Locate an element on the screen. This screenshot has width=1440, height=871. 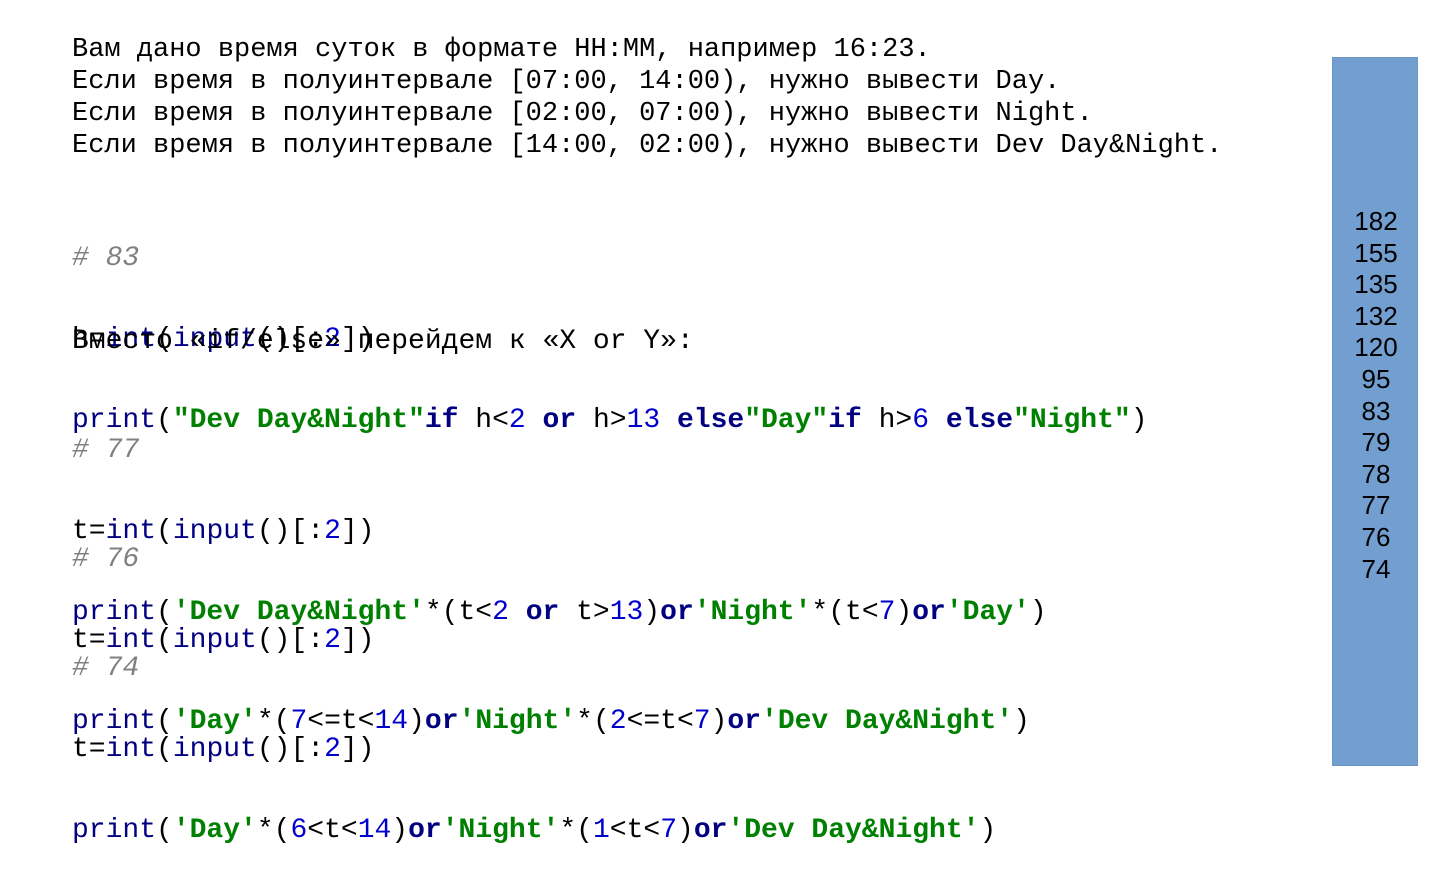
score-item: 74 is located at coordinates (1376, 568).